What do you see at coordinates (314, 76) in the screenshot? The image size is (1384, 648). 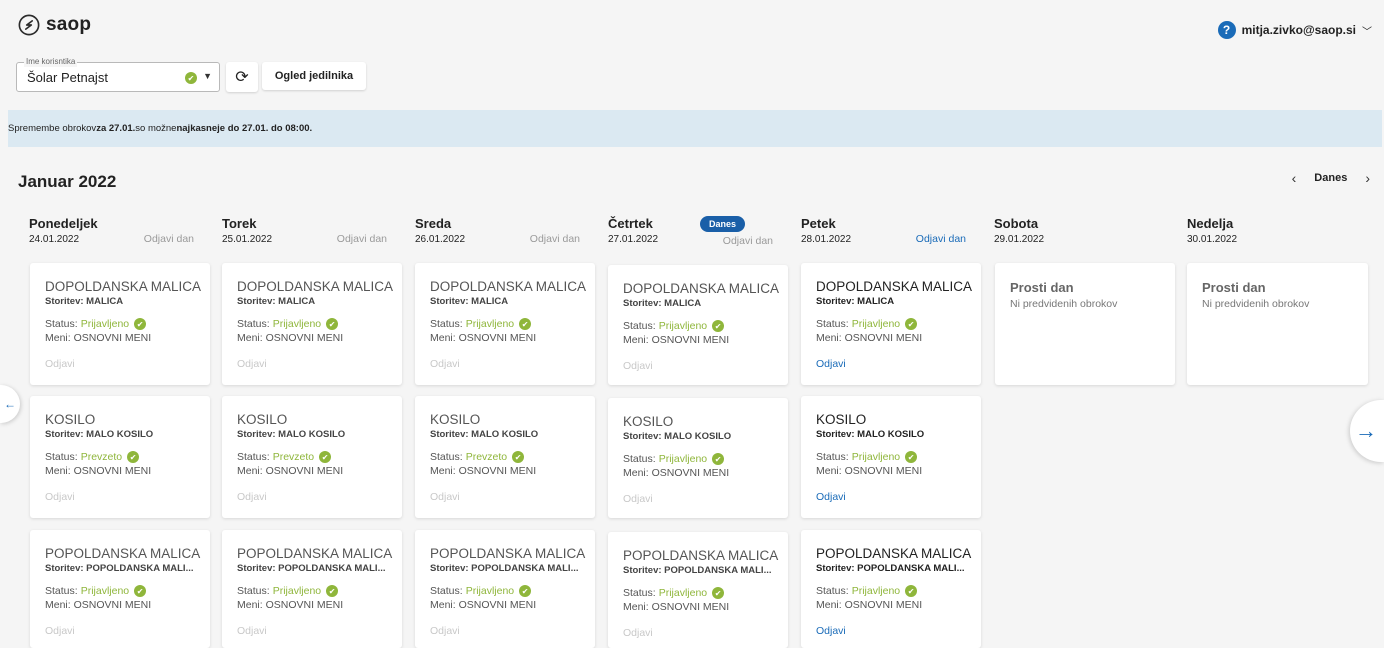 I see `view-menu-button: Ogled jedilnika` at bounding box center [314, 76].